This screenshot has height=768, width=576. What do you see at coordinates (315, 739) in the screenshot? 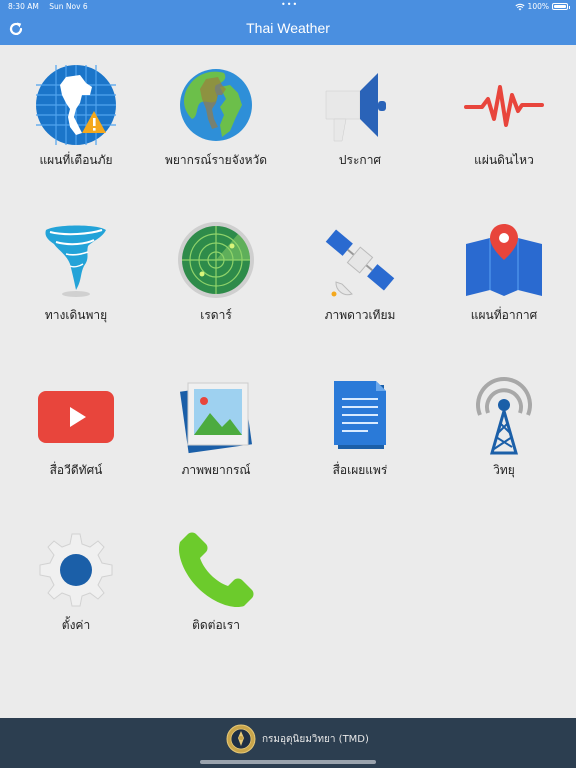
I see `footer-text: กรมอุตุนิยมวิทยา (TMD)` at bounding box center [315, 739].